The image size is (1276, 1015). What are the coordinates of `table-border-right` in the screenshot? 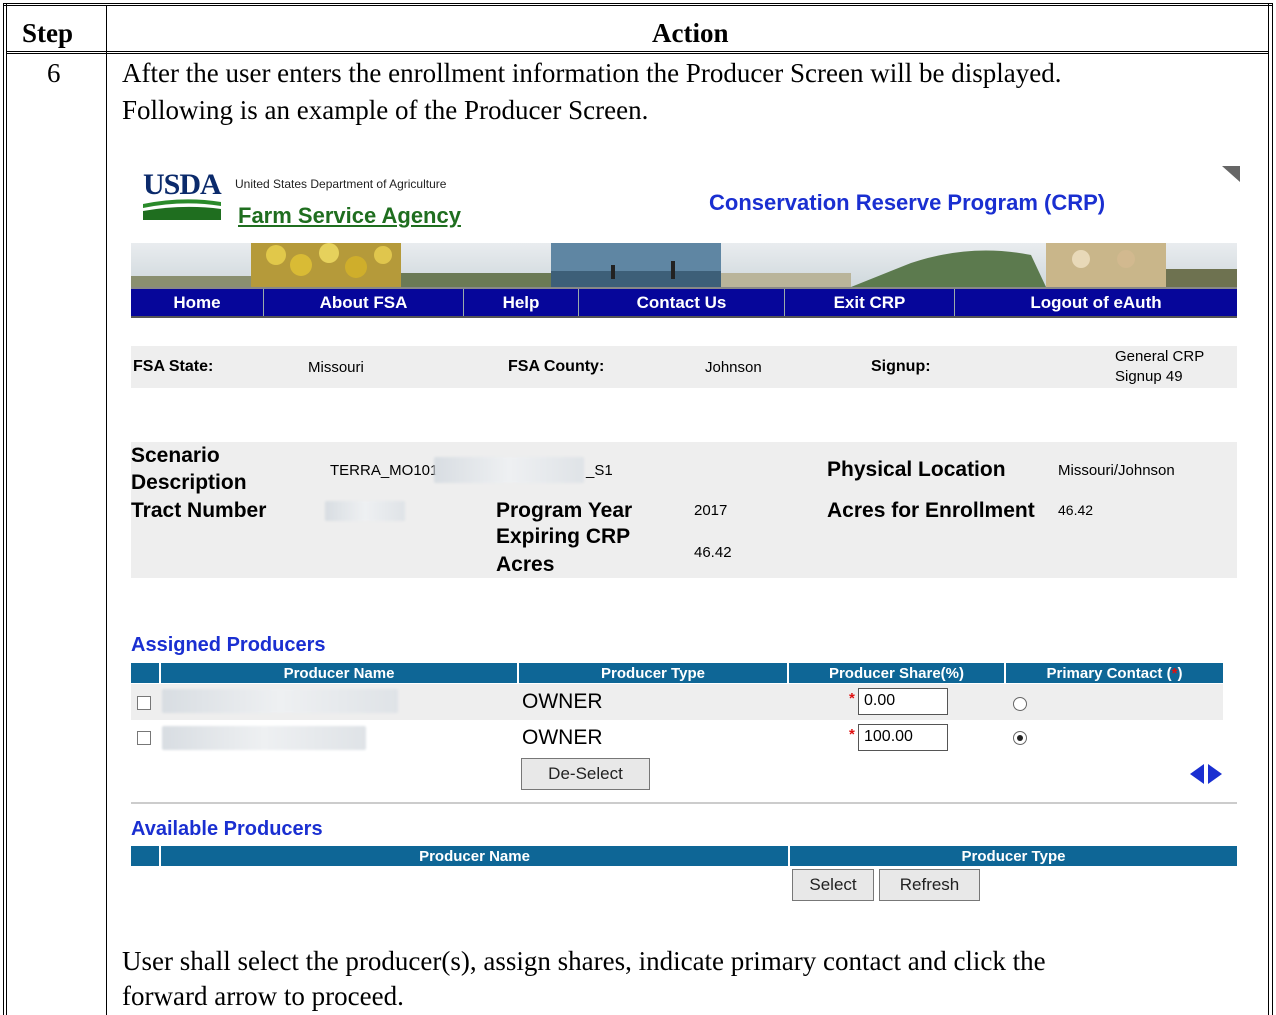 It's located at (1270, 509).